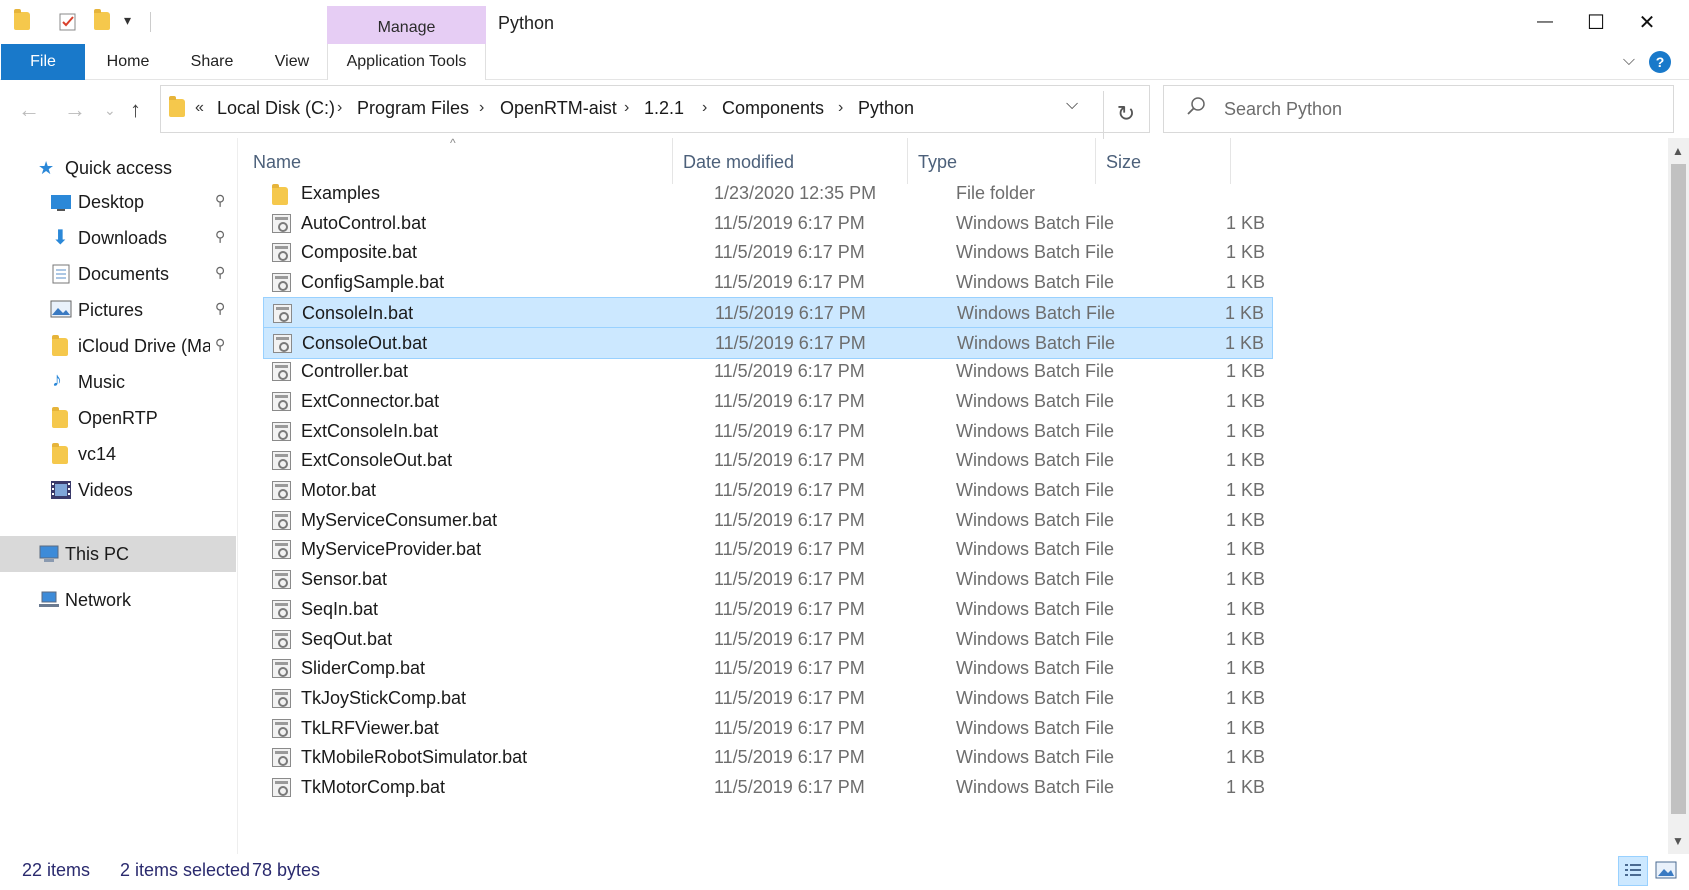  What do you see at coordinates (46, 168) in the screenshot?
I see `star-icon: ★` at bounding box center [46, 168].